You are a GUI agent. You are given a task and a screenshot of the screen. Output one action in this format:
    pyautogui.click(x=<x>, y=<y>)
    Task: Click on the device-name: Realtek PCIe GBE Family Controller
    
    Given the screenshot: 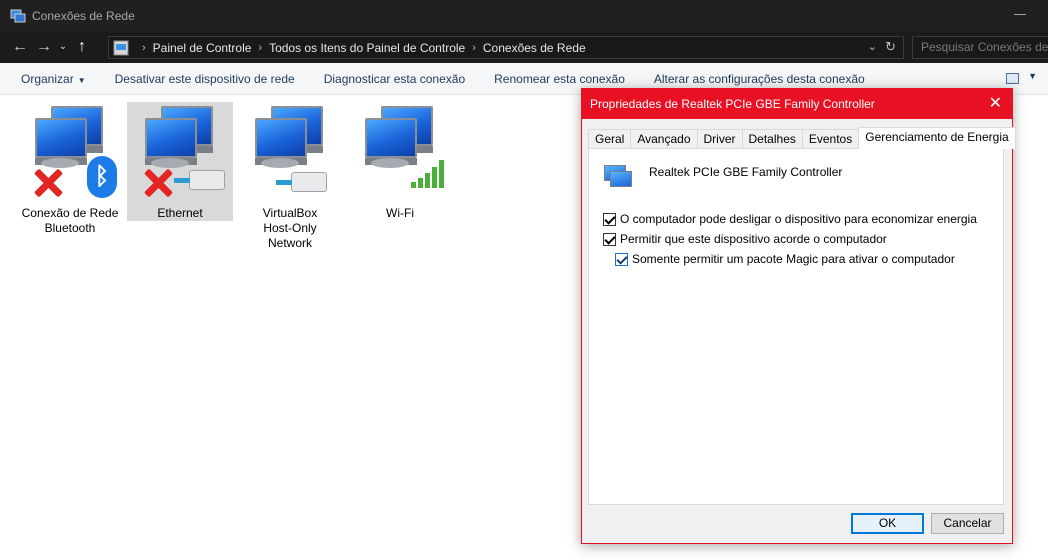 What is the action you would take?
    pyautogui.click(x=746, y=172)
    